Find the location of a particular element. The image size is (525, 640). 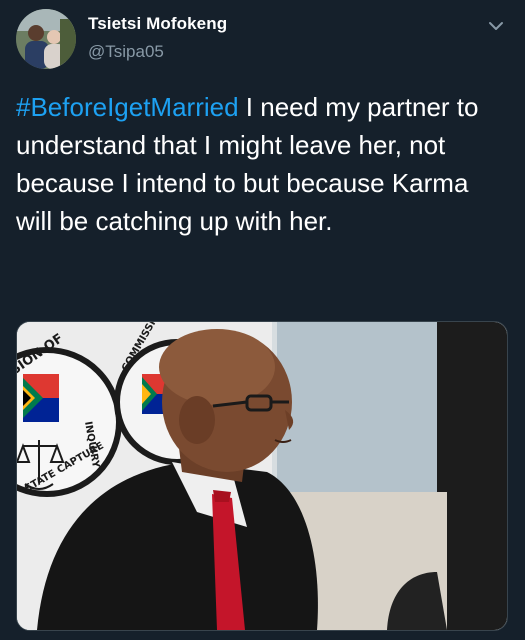

hashtag-link: #BeforeIgetMarried is located at coordinates (127, 107).